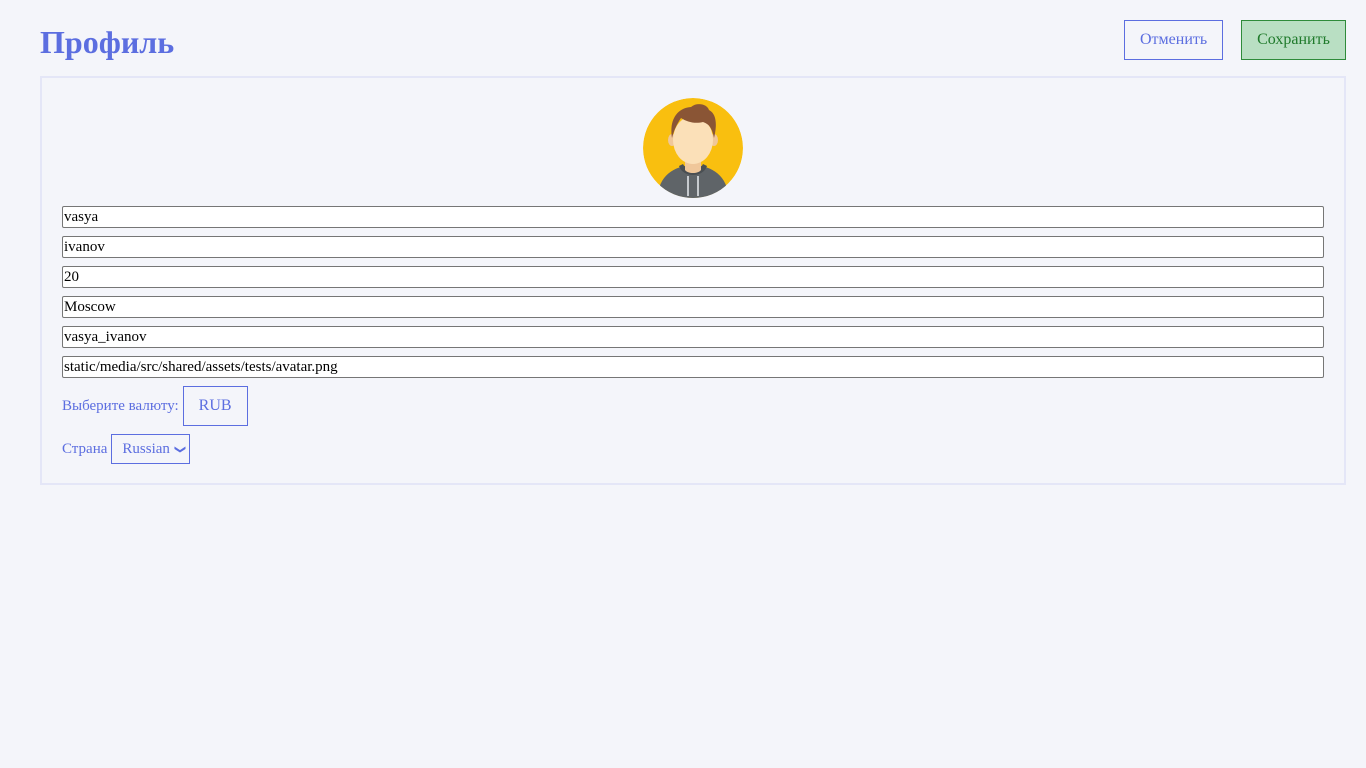 The height and width of the screenshot is (768, 1366). What do you see at coordinates (693, 217) in the screenshot?
I see `first-name-input` at bounding box center [693, 217].